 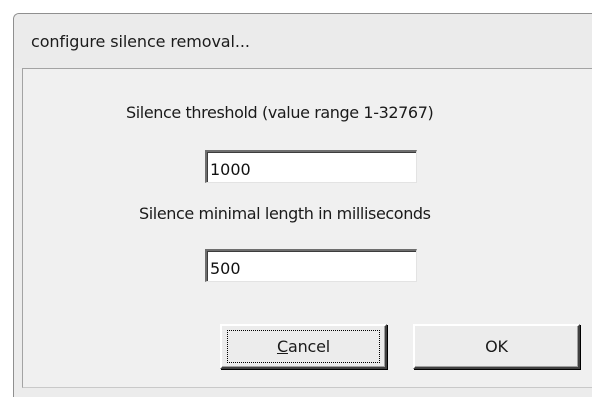 I want to click on ok-button-label: OK, so click(x=496, y=346).